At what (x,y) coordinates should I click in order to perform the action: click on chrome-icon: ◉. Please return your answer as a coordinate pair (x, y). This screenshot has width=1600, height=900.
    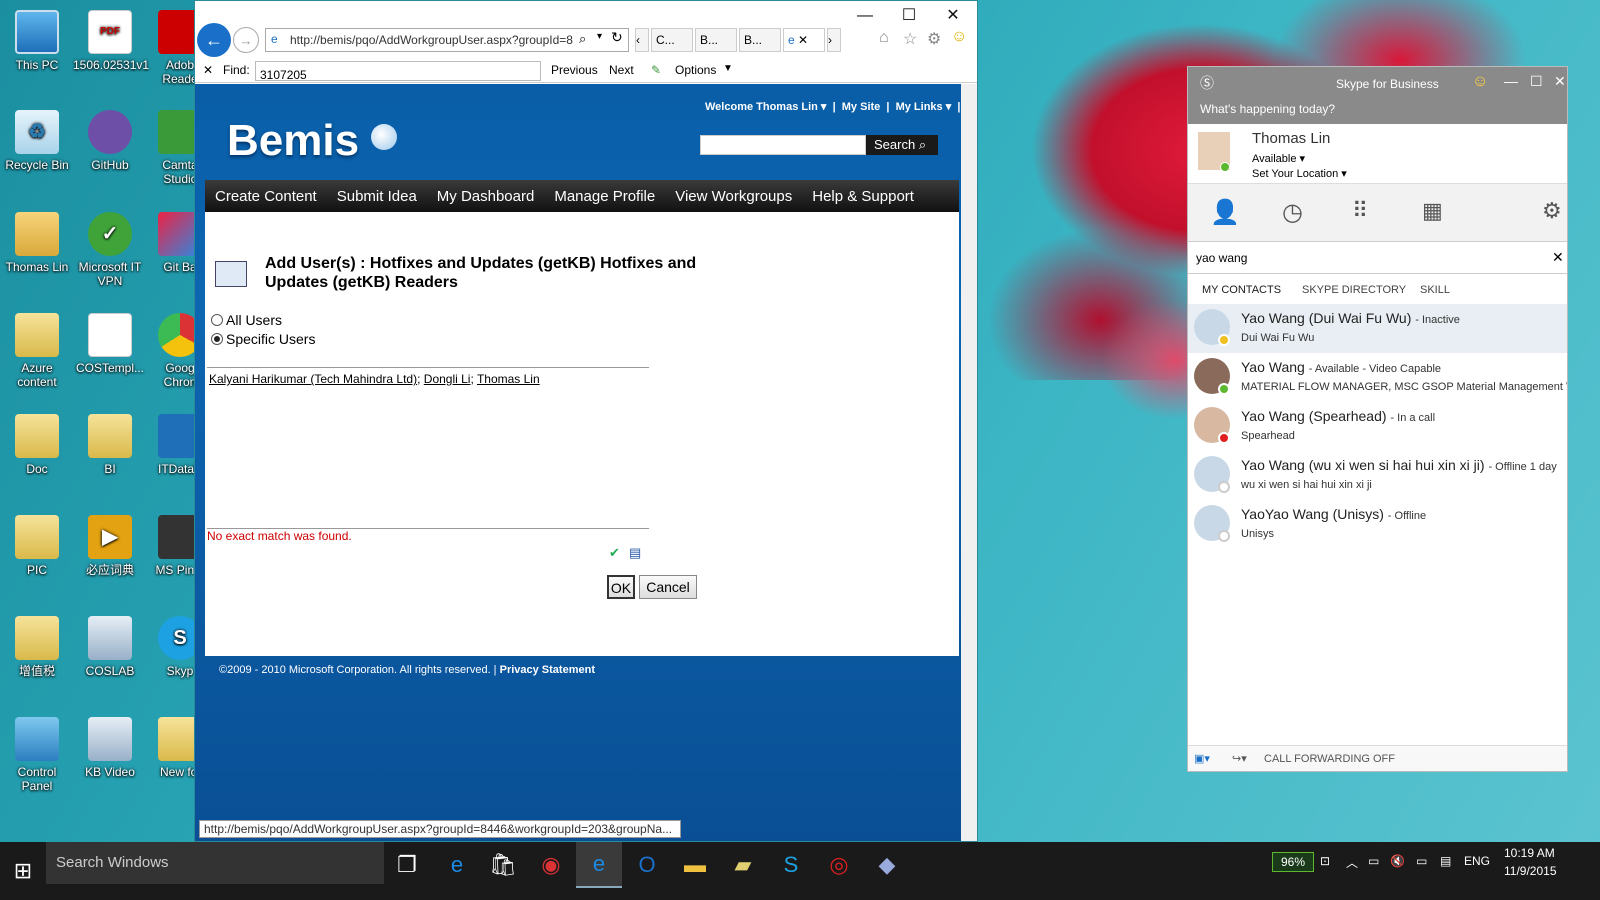
    Looking at the image, I should click on (551, 865).